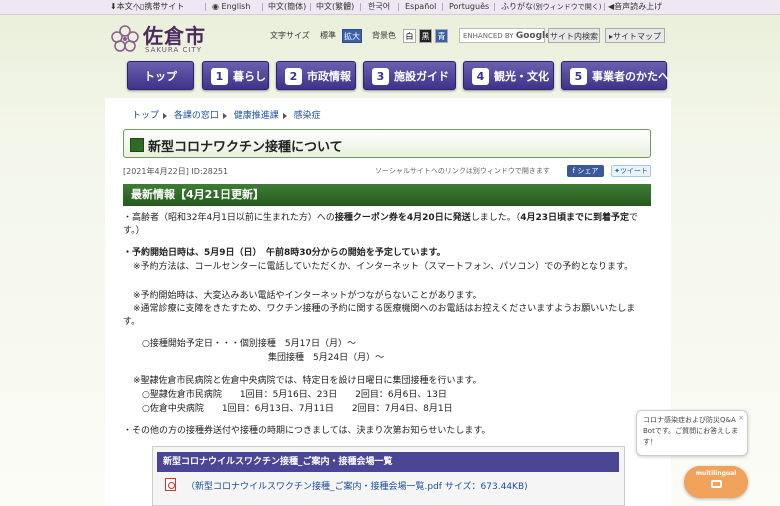  Describe the element at coordinates (692, 433) in the screenshot. I see `chatbot-bubble: × コロナ感染症および防災Q&A Botです。ご質問にお答えします！` at that location.